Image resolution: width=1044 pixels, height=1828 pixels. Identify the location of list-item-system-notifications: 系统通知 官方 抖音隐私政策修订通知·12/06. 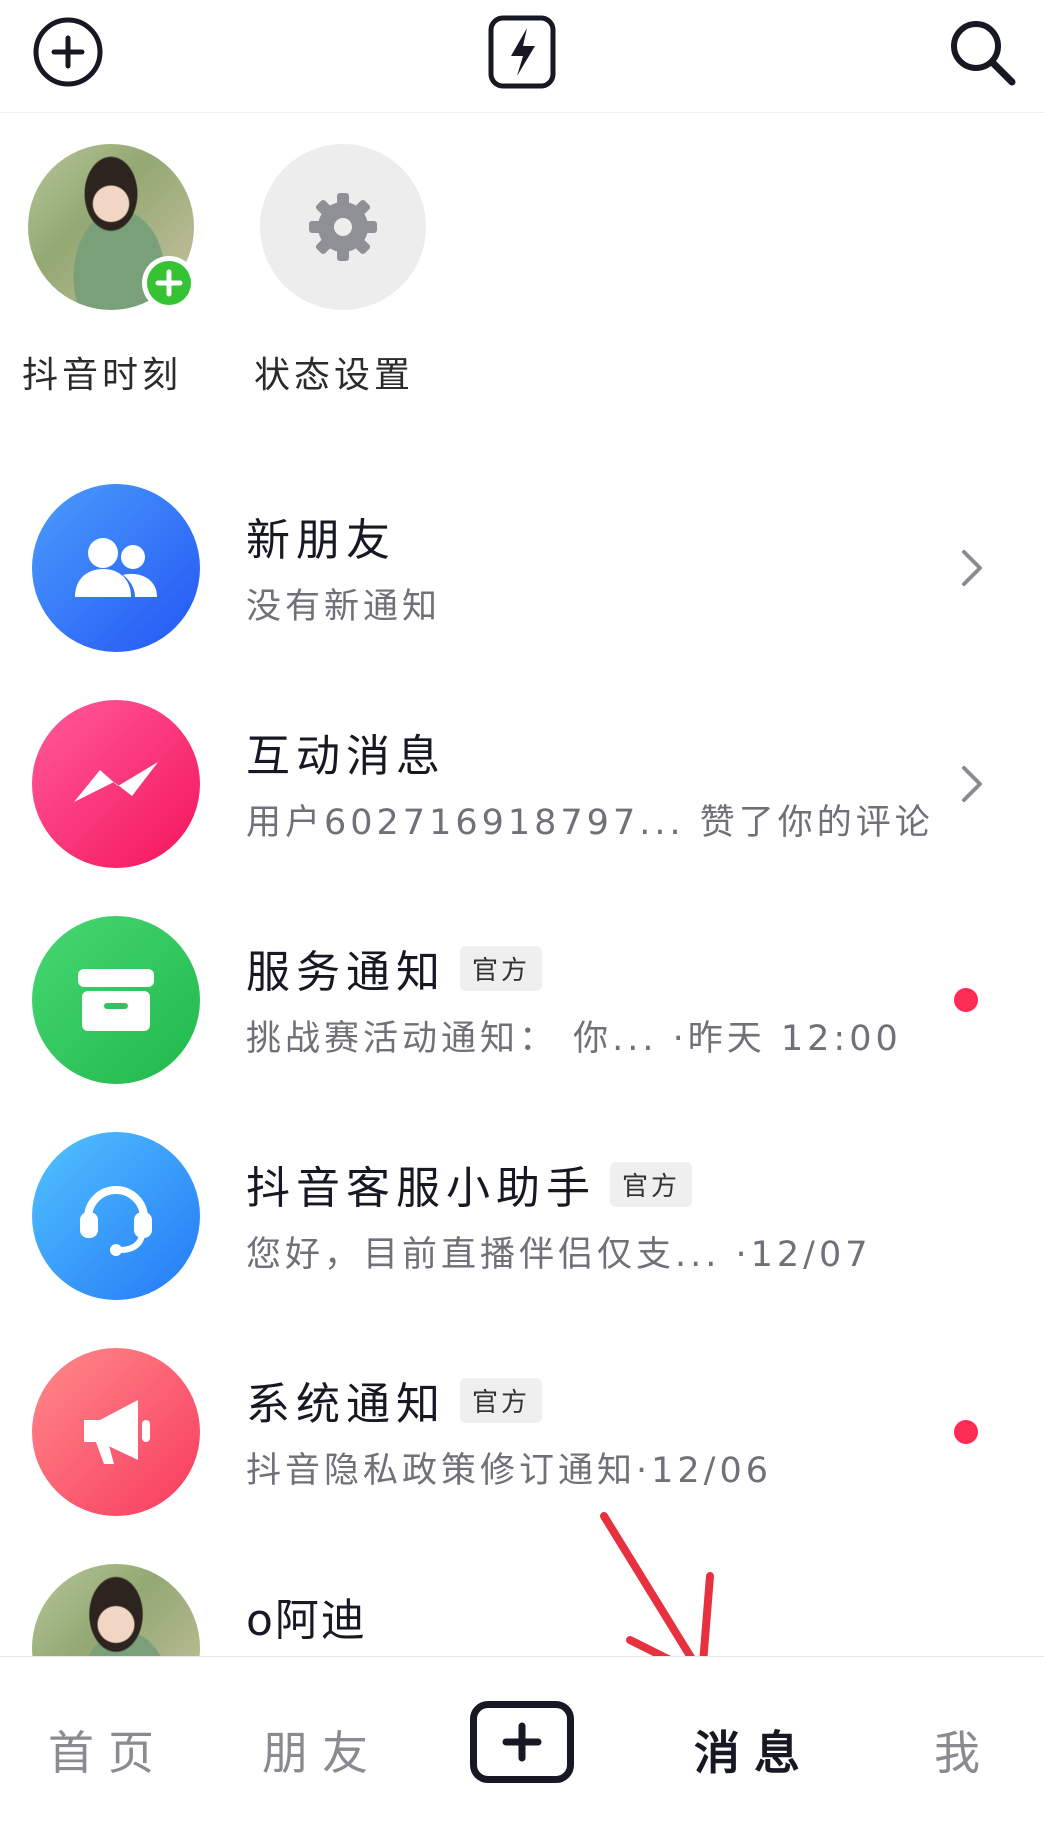
(522, 1432).